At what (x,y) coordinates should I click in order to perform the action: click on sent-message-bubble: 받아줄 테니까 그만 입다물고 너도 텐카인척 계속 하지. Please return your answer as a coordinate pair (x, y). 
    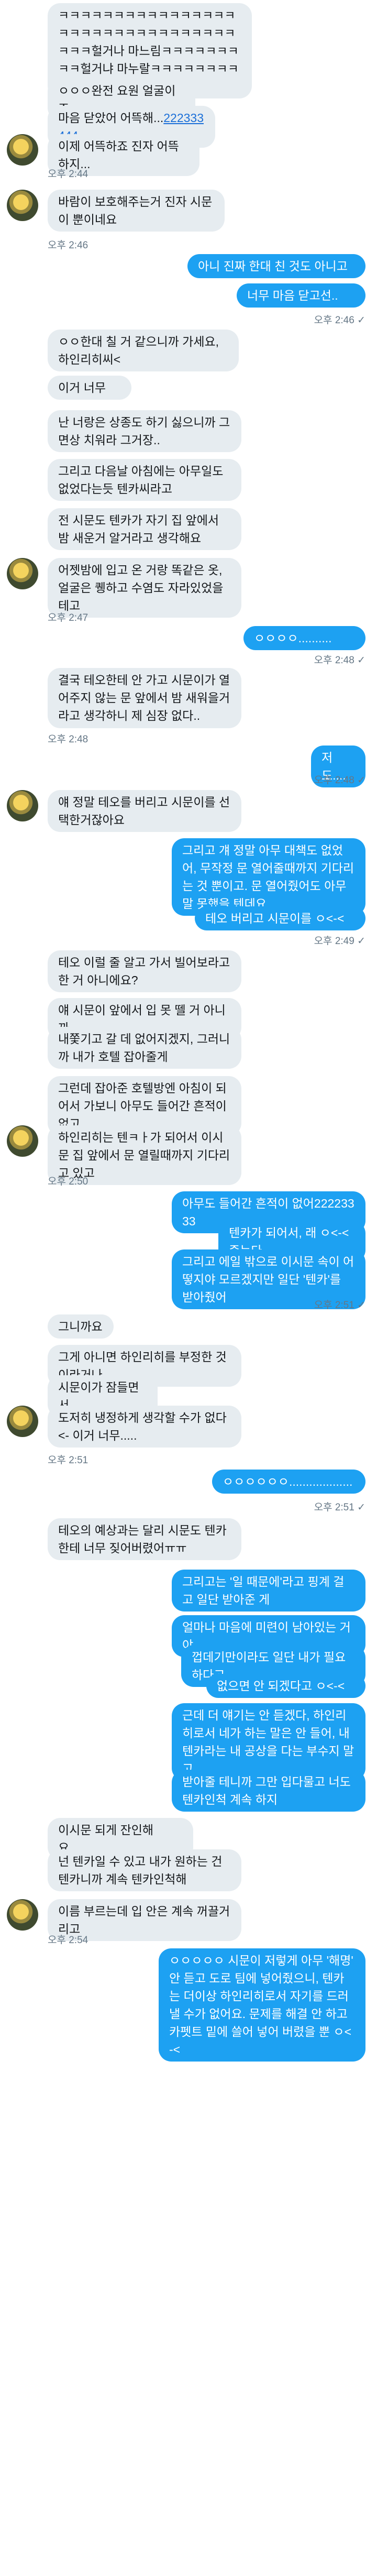
    Looking at the image, I should click on (268, 1791).